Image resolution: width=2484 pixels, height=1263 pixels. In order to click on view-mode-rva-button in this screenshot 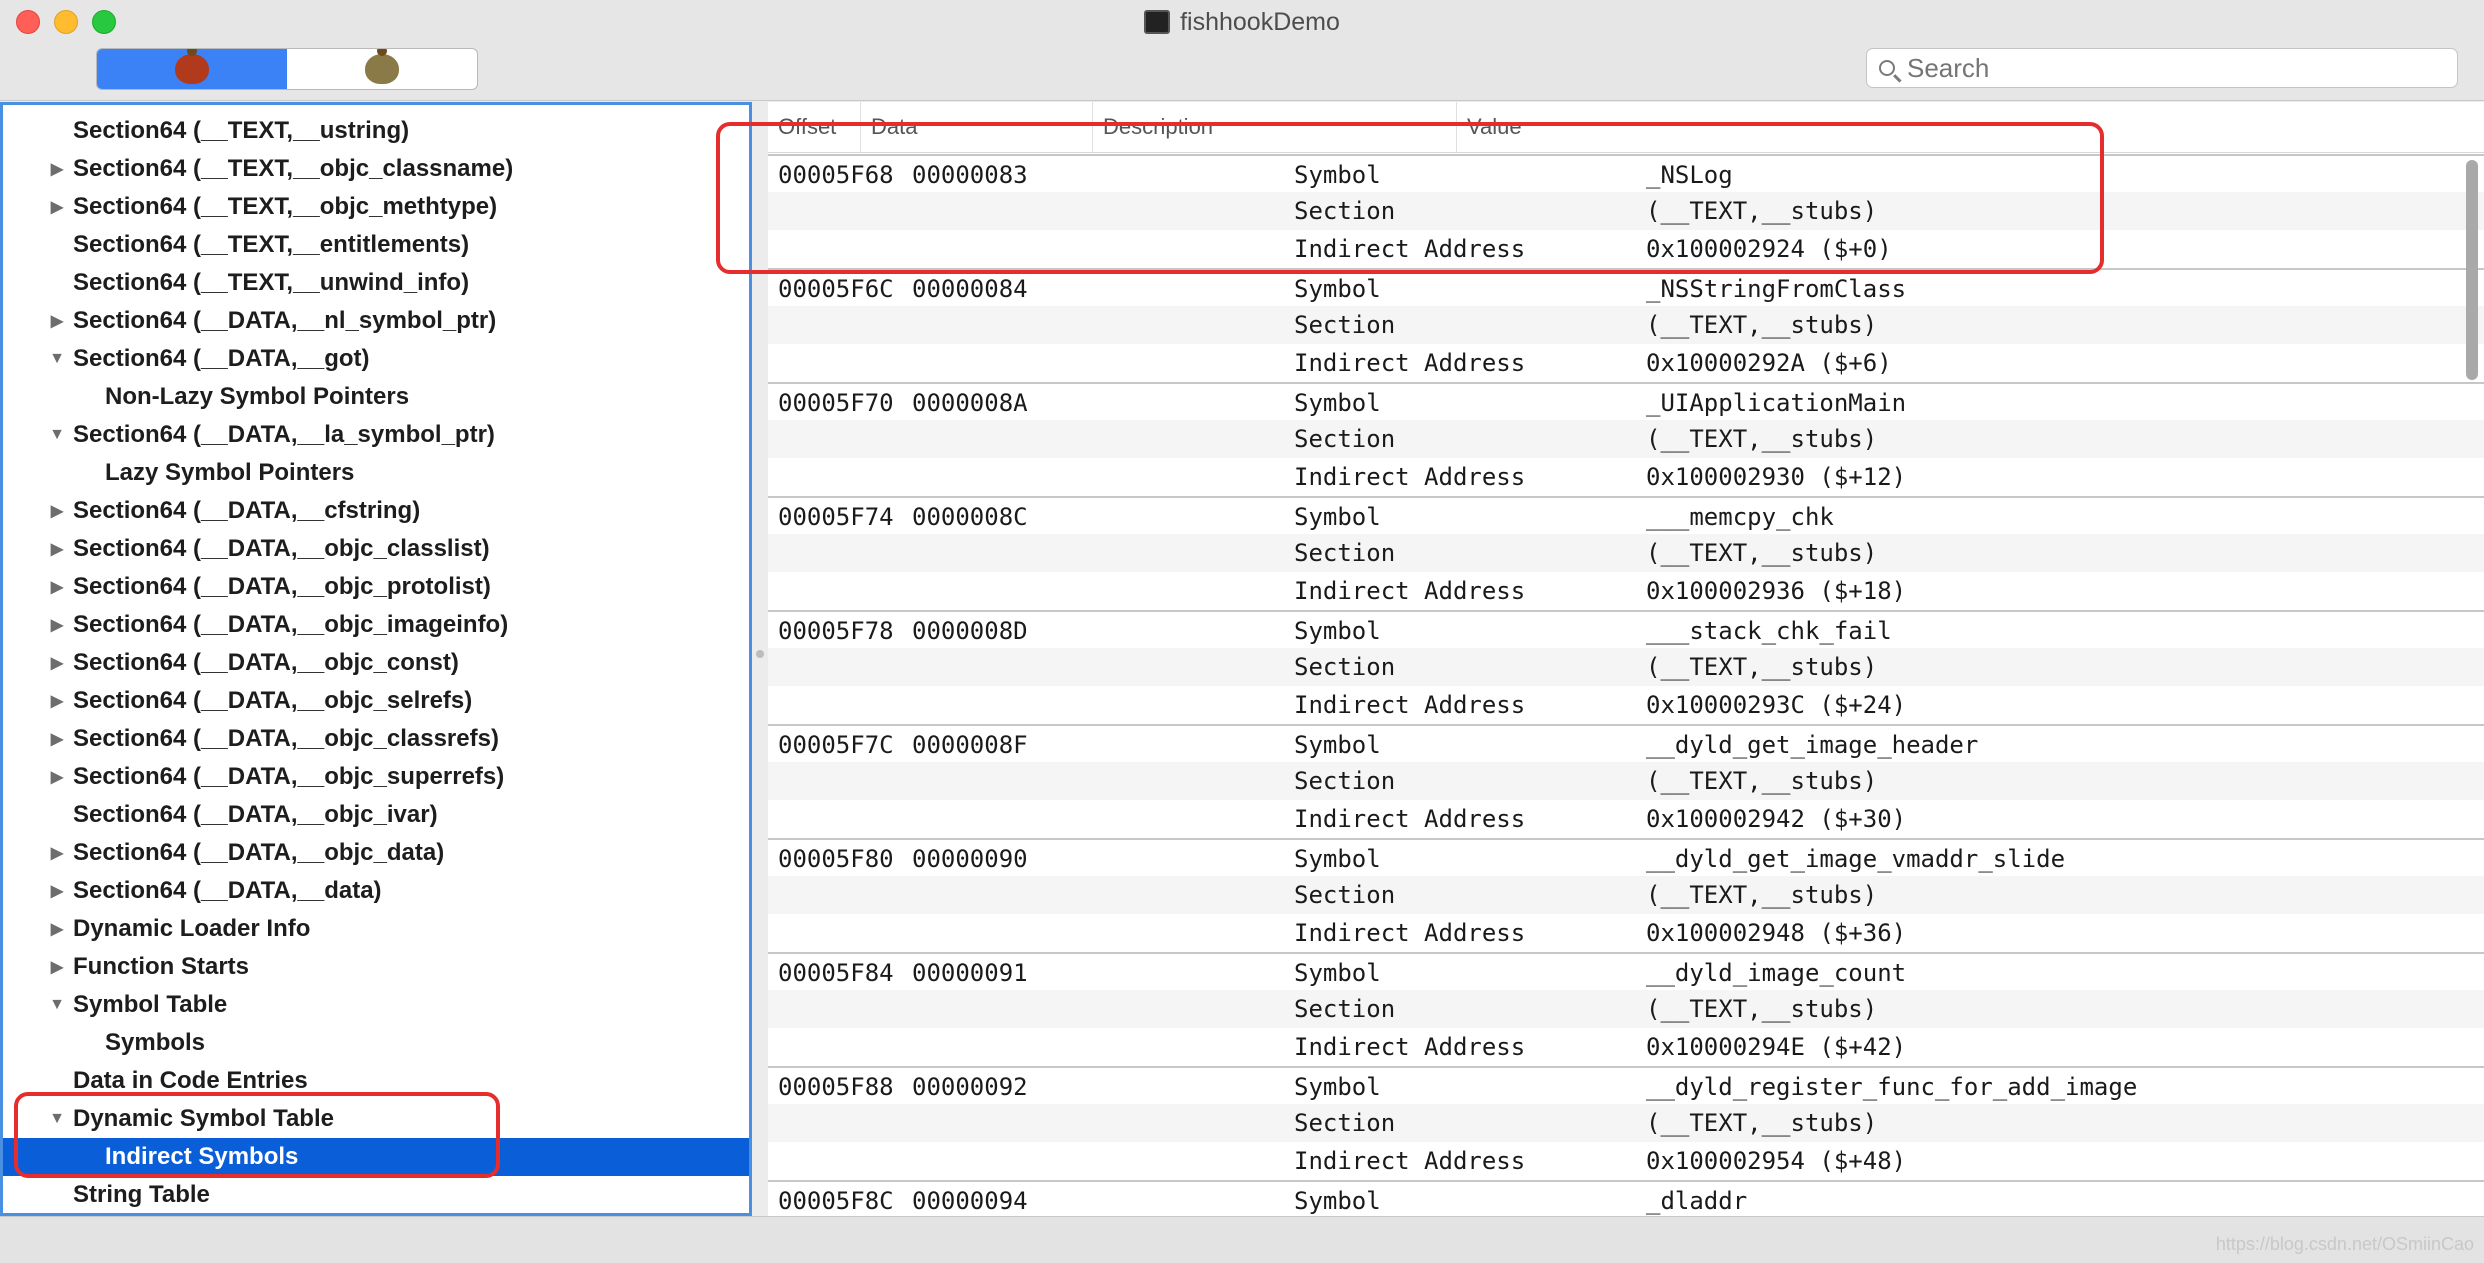, I will do `click(382, 69)`.